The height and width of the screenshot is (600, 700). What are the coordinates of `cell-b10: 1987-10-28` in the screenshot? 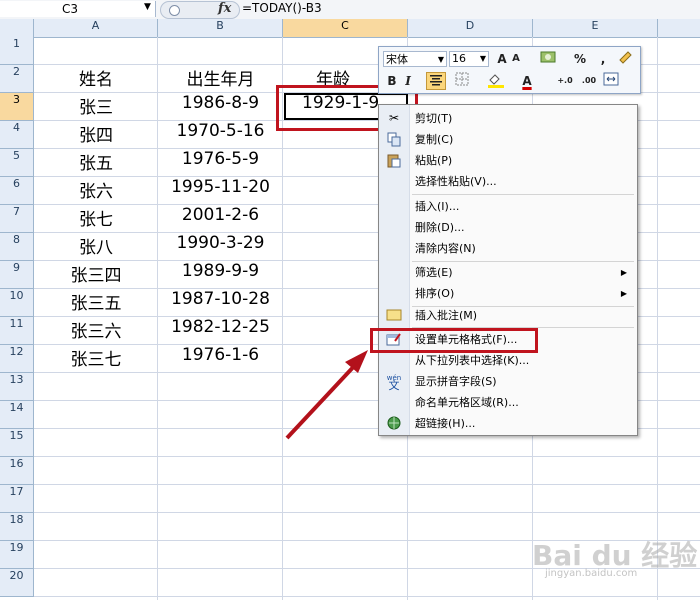 It's located at (220, 303).